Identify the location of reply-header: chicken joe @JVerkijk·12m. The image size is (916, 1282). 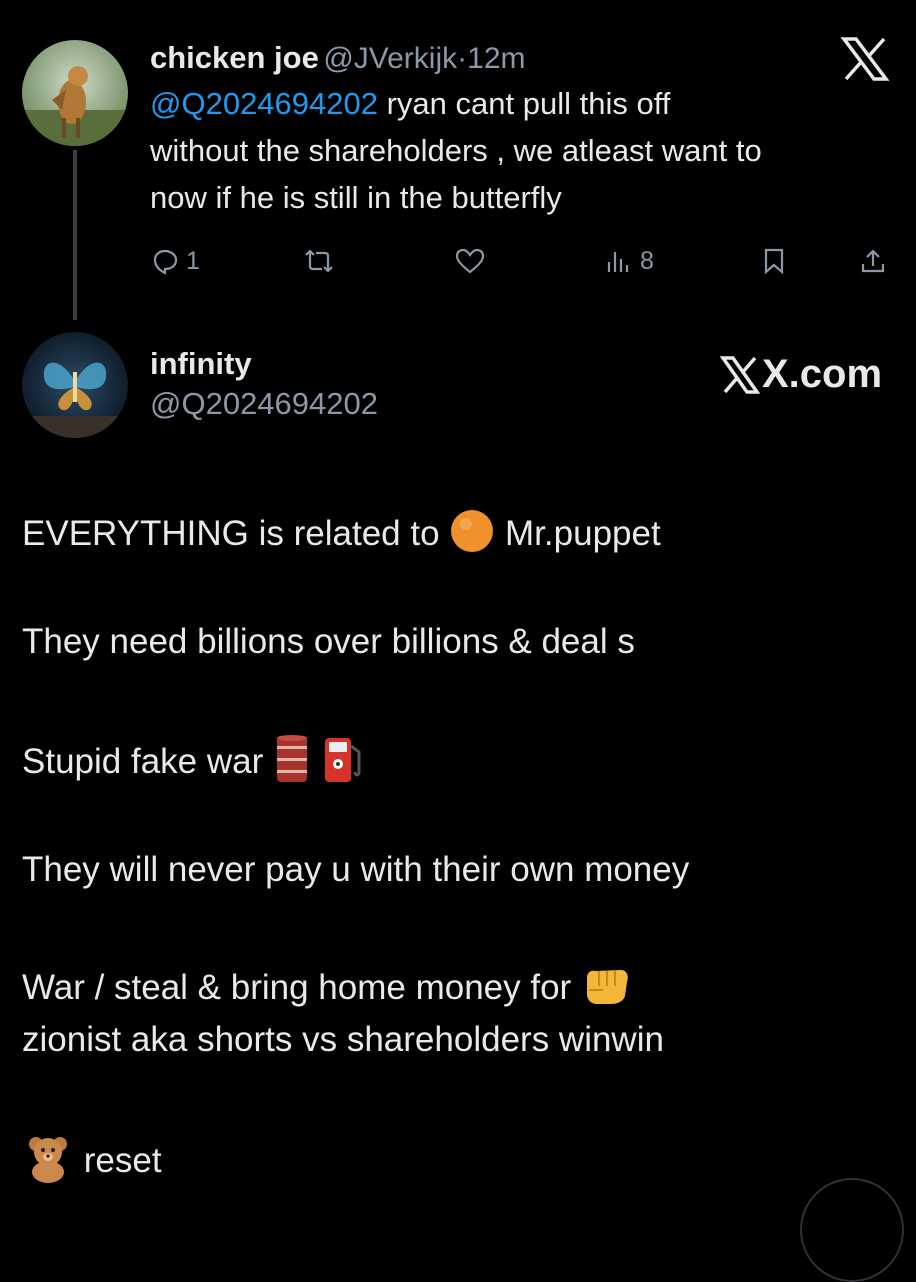
(338, 58).